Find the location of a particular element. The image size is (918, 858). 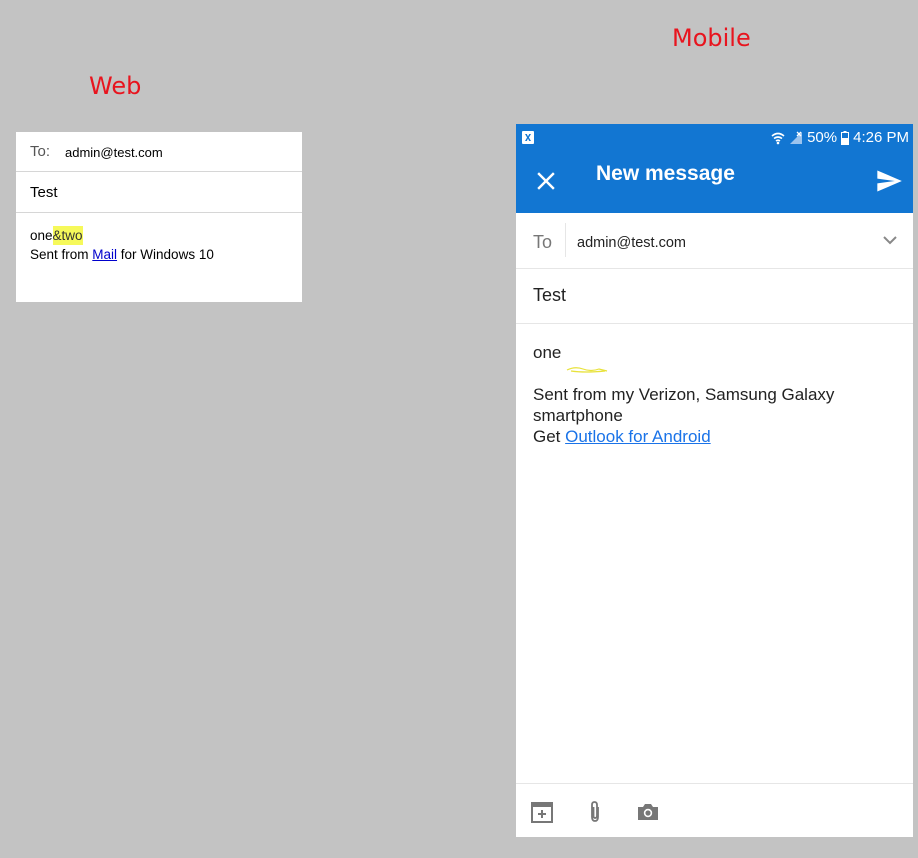

ink-mark is located at coordinates (587, 370).